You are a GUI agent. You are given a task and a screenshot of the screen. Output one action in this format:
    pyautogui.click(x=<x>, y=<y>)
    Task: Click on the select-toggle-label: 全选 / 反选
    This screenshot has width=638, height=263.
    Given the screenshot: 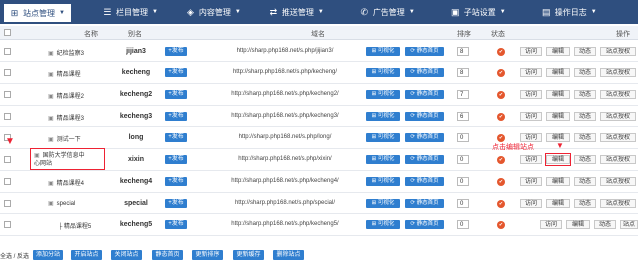 What is the action you would take?
    pyautogui.click(x=14, y=255)
    